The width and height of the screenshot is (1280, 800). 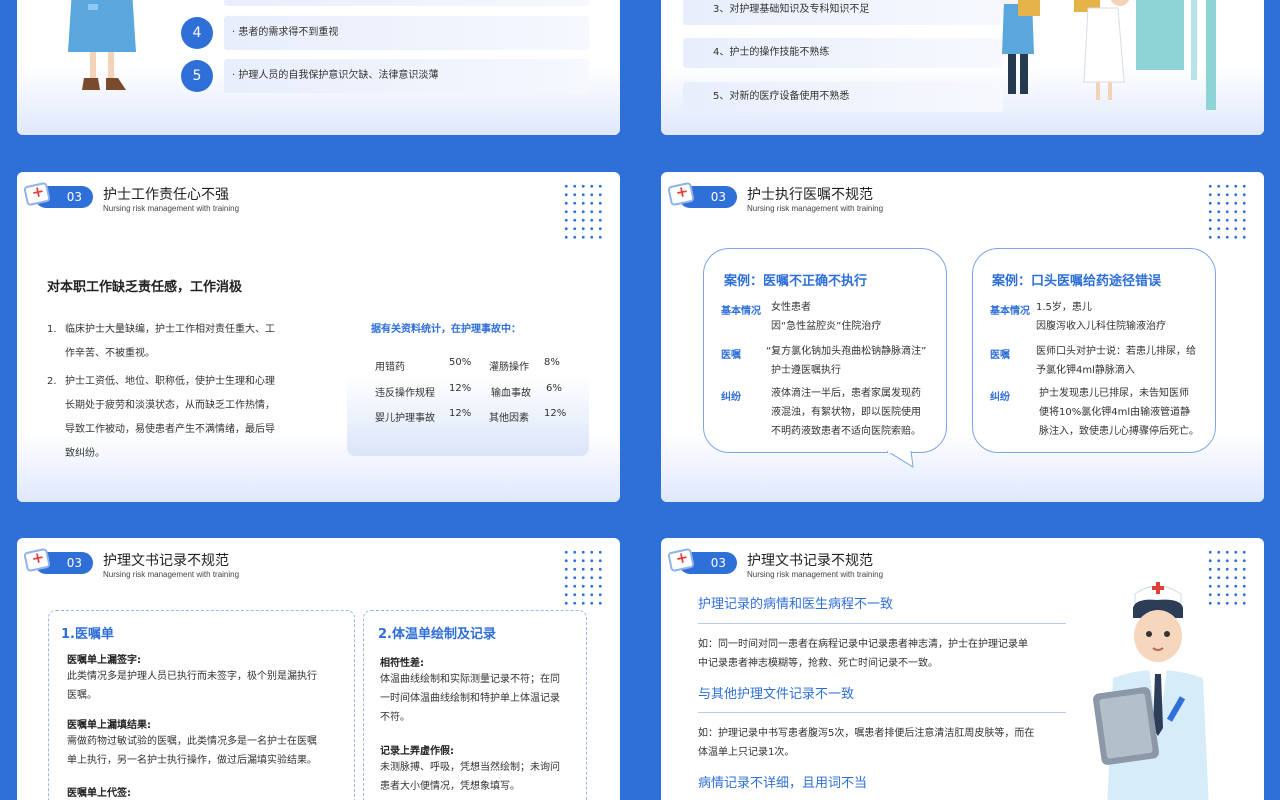 What do you see at coordinates (846, 351) in the screenshot?
I see `case-1-order-1: “复方氯化钠加头孢曲松钠静脉滴注”` at bounding box center [846, 351].